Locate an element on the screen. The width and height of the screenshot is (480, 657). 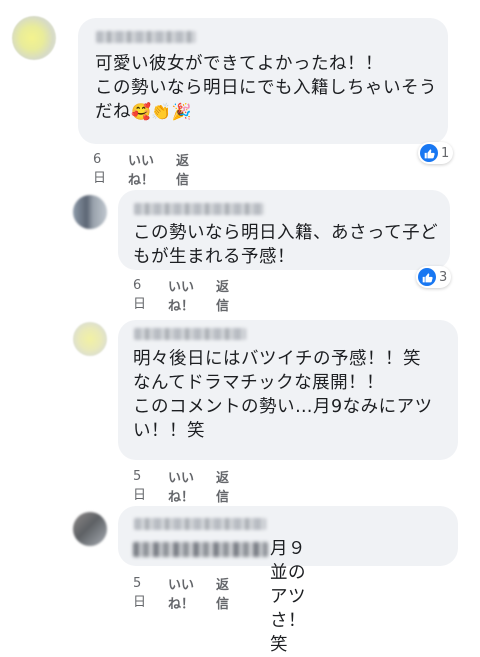
reaction-count: 3 is located at coordinates (443, 277).